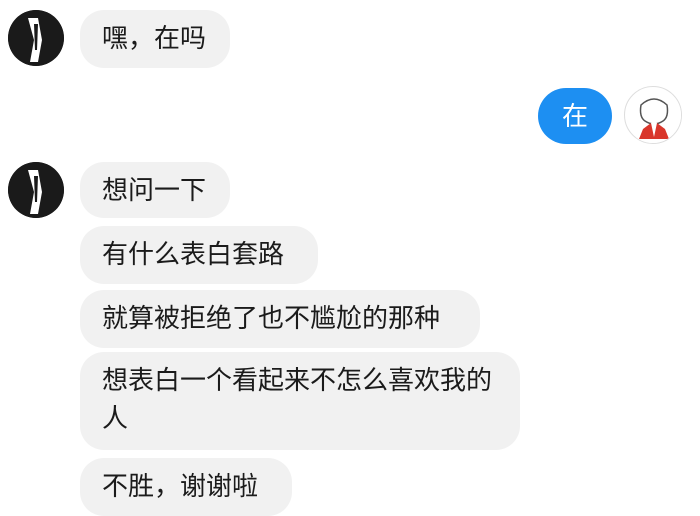 This screenshot has height=516, width=700. I want to click on message-bubble: 不胜，谢谢啦, so click(186, 487).